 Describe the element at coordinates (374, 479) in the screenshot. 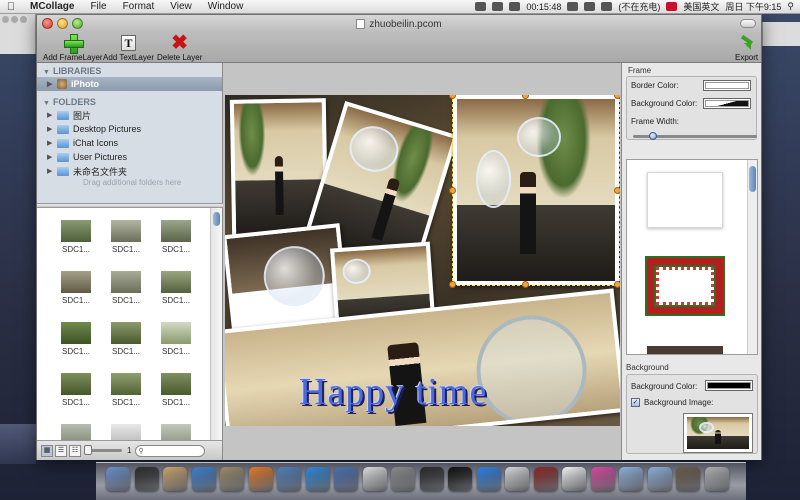

I see `textedit-icon` at that location.